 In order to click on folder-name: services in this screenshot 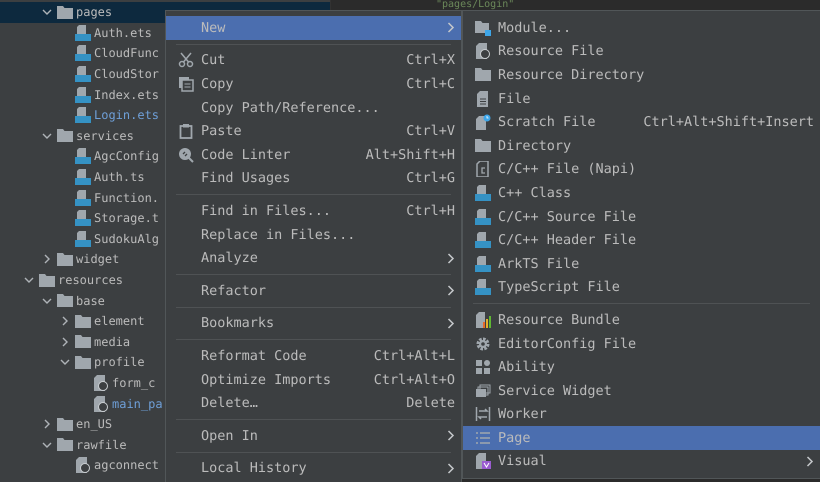, I will do `click(105, 135)`.